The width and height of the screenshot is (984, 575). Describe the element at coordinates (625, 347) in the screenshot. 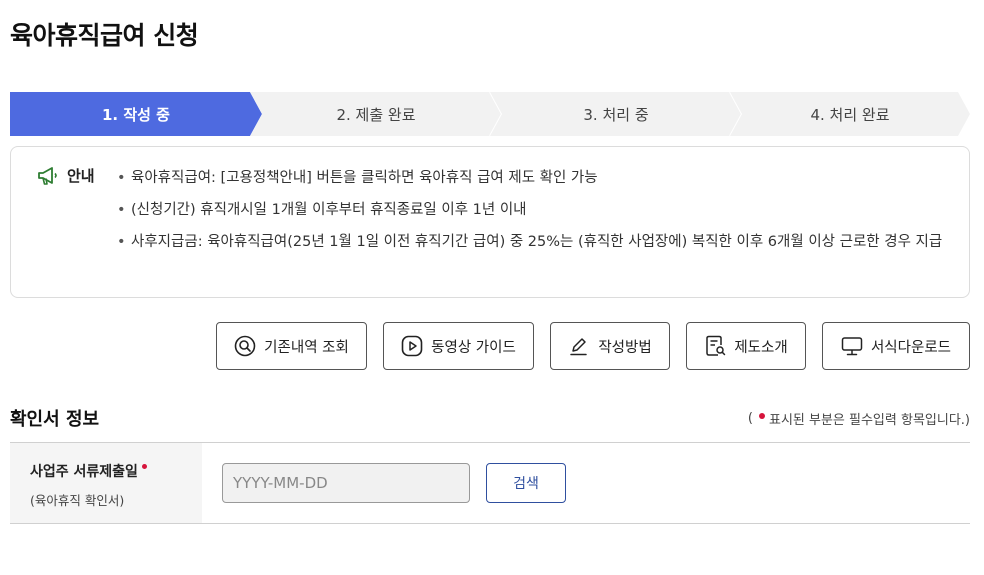

I see `writing-guide-label: 작성방법` at that location.